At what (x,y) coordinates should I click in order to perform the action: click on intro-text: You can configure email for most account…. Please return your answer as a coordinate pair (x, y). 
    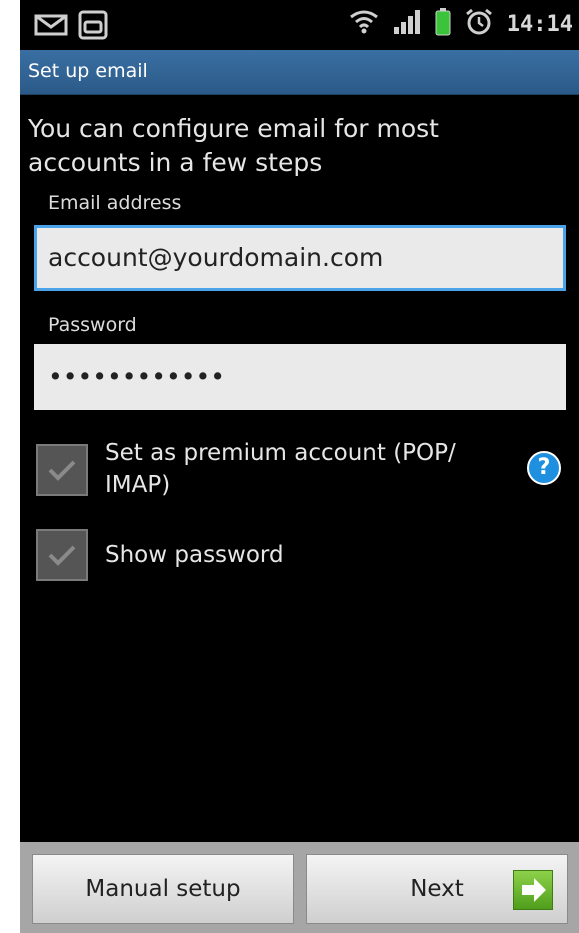
    Looking at the image, I should click on (233, 145).